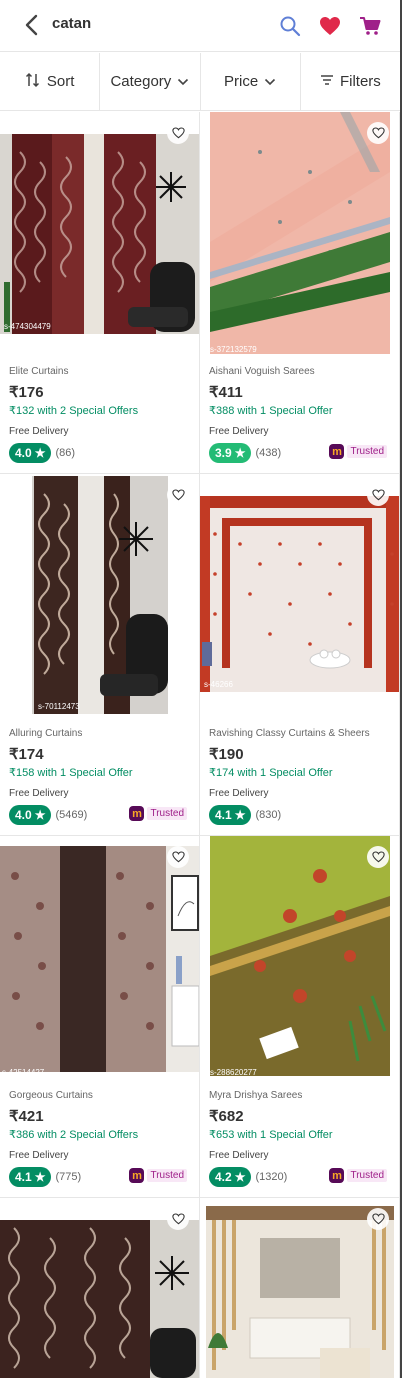 The height and width of the screenshot is (1378, 402). What do you see at coordinates (74, 1135) in the screenshot?
I see `special-offer-text: ₹386 with 2 Special Offers` at bounding box center [74, 1135].